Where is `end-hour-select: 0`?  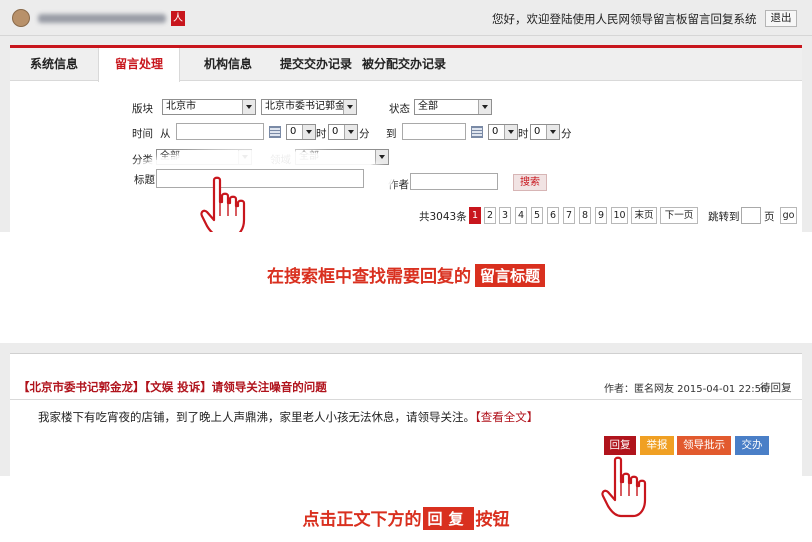 end-hour-select: 0 is located at coordinates (503, 132).